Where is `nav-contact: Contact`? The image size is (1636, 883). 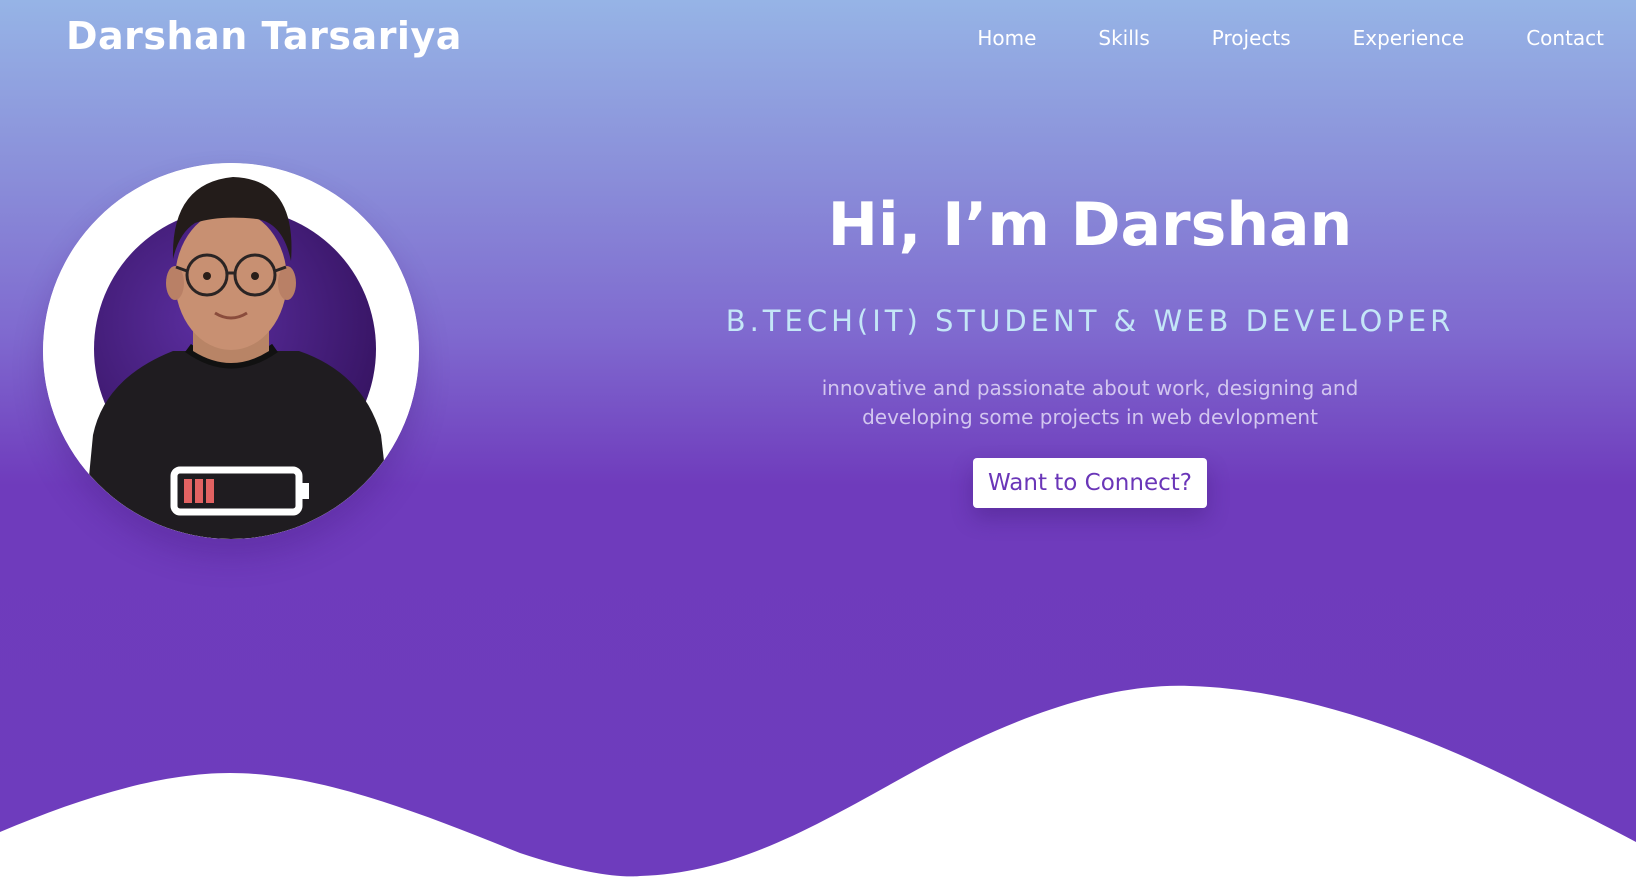 nav-contact: Contact is located at coordinates (1565, 38).